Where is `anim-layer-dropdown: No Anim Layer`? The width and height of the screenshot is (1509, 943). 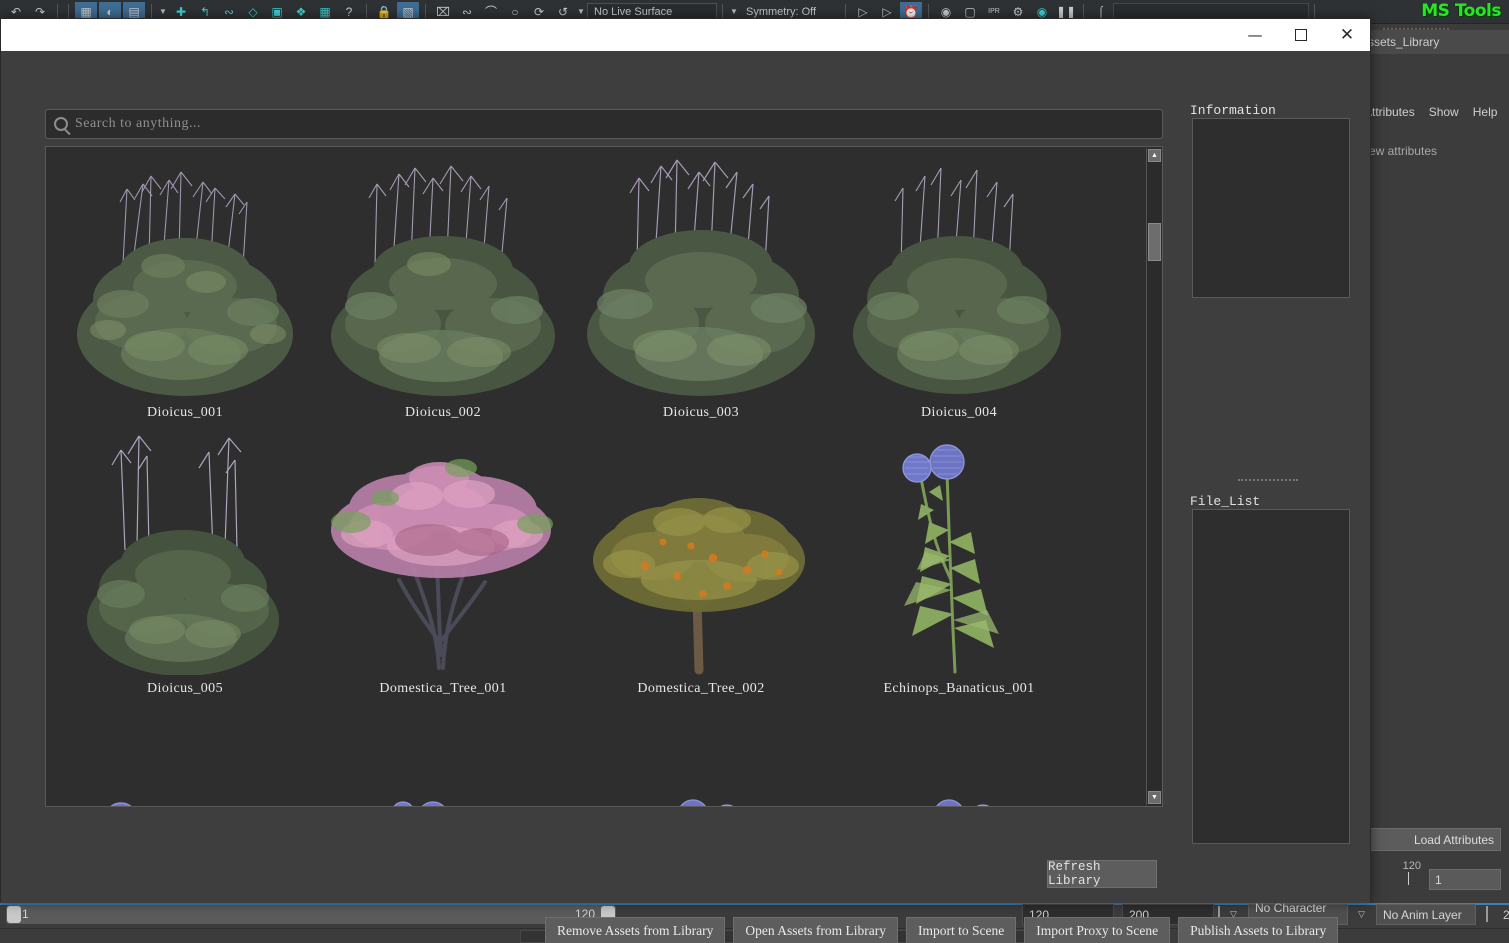 anim-layer-dropdown: No Anim Layer is located at coordinates (1426, 914).